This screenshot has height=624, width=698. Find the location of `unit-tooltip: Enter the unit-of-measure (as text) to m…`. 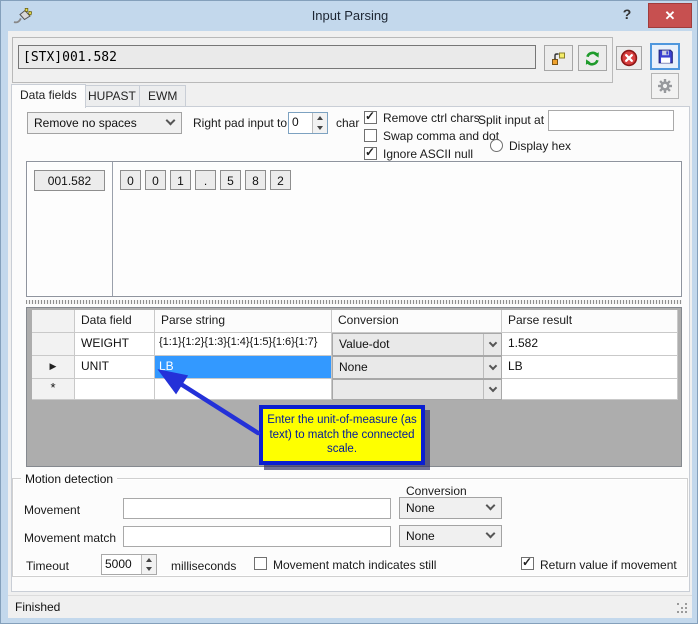

unit-tooltip: Enter the unit-of-measure (as text) to m… is located at coordinates (342, 435).